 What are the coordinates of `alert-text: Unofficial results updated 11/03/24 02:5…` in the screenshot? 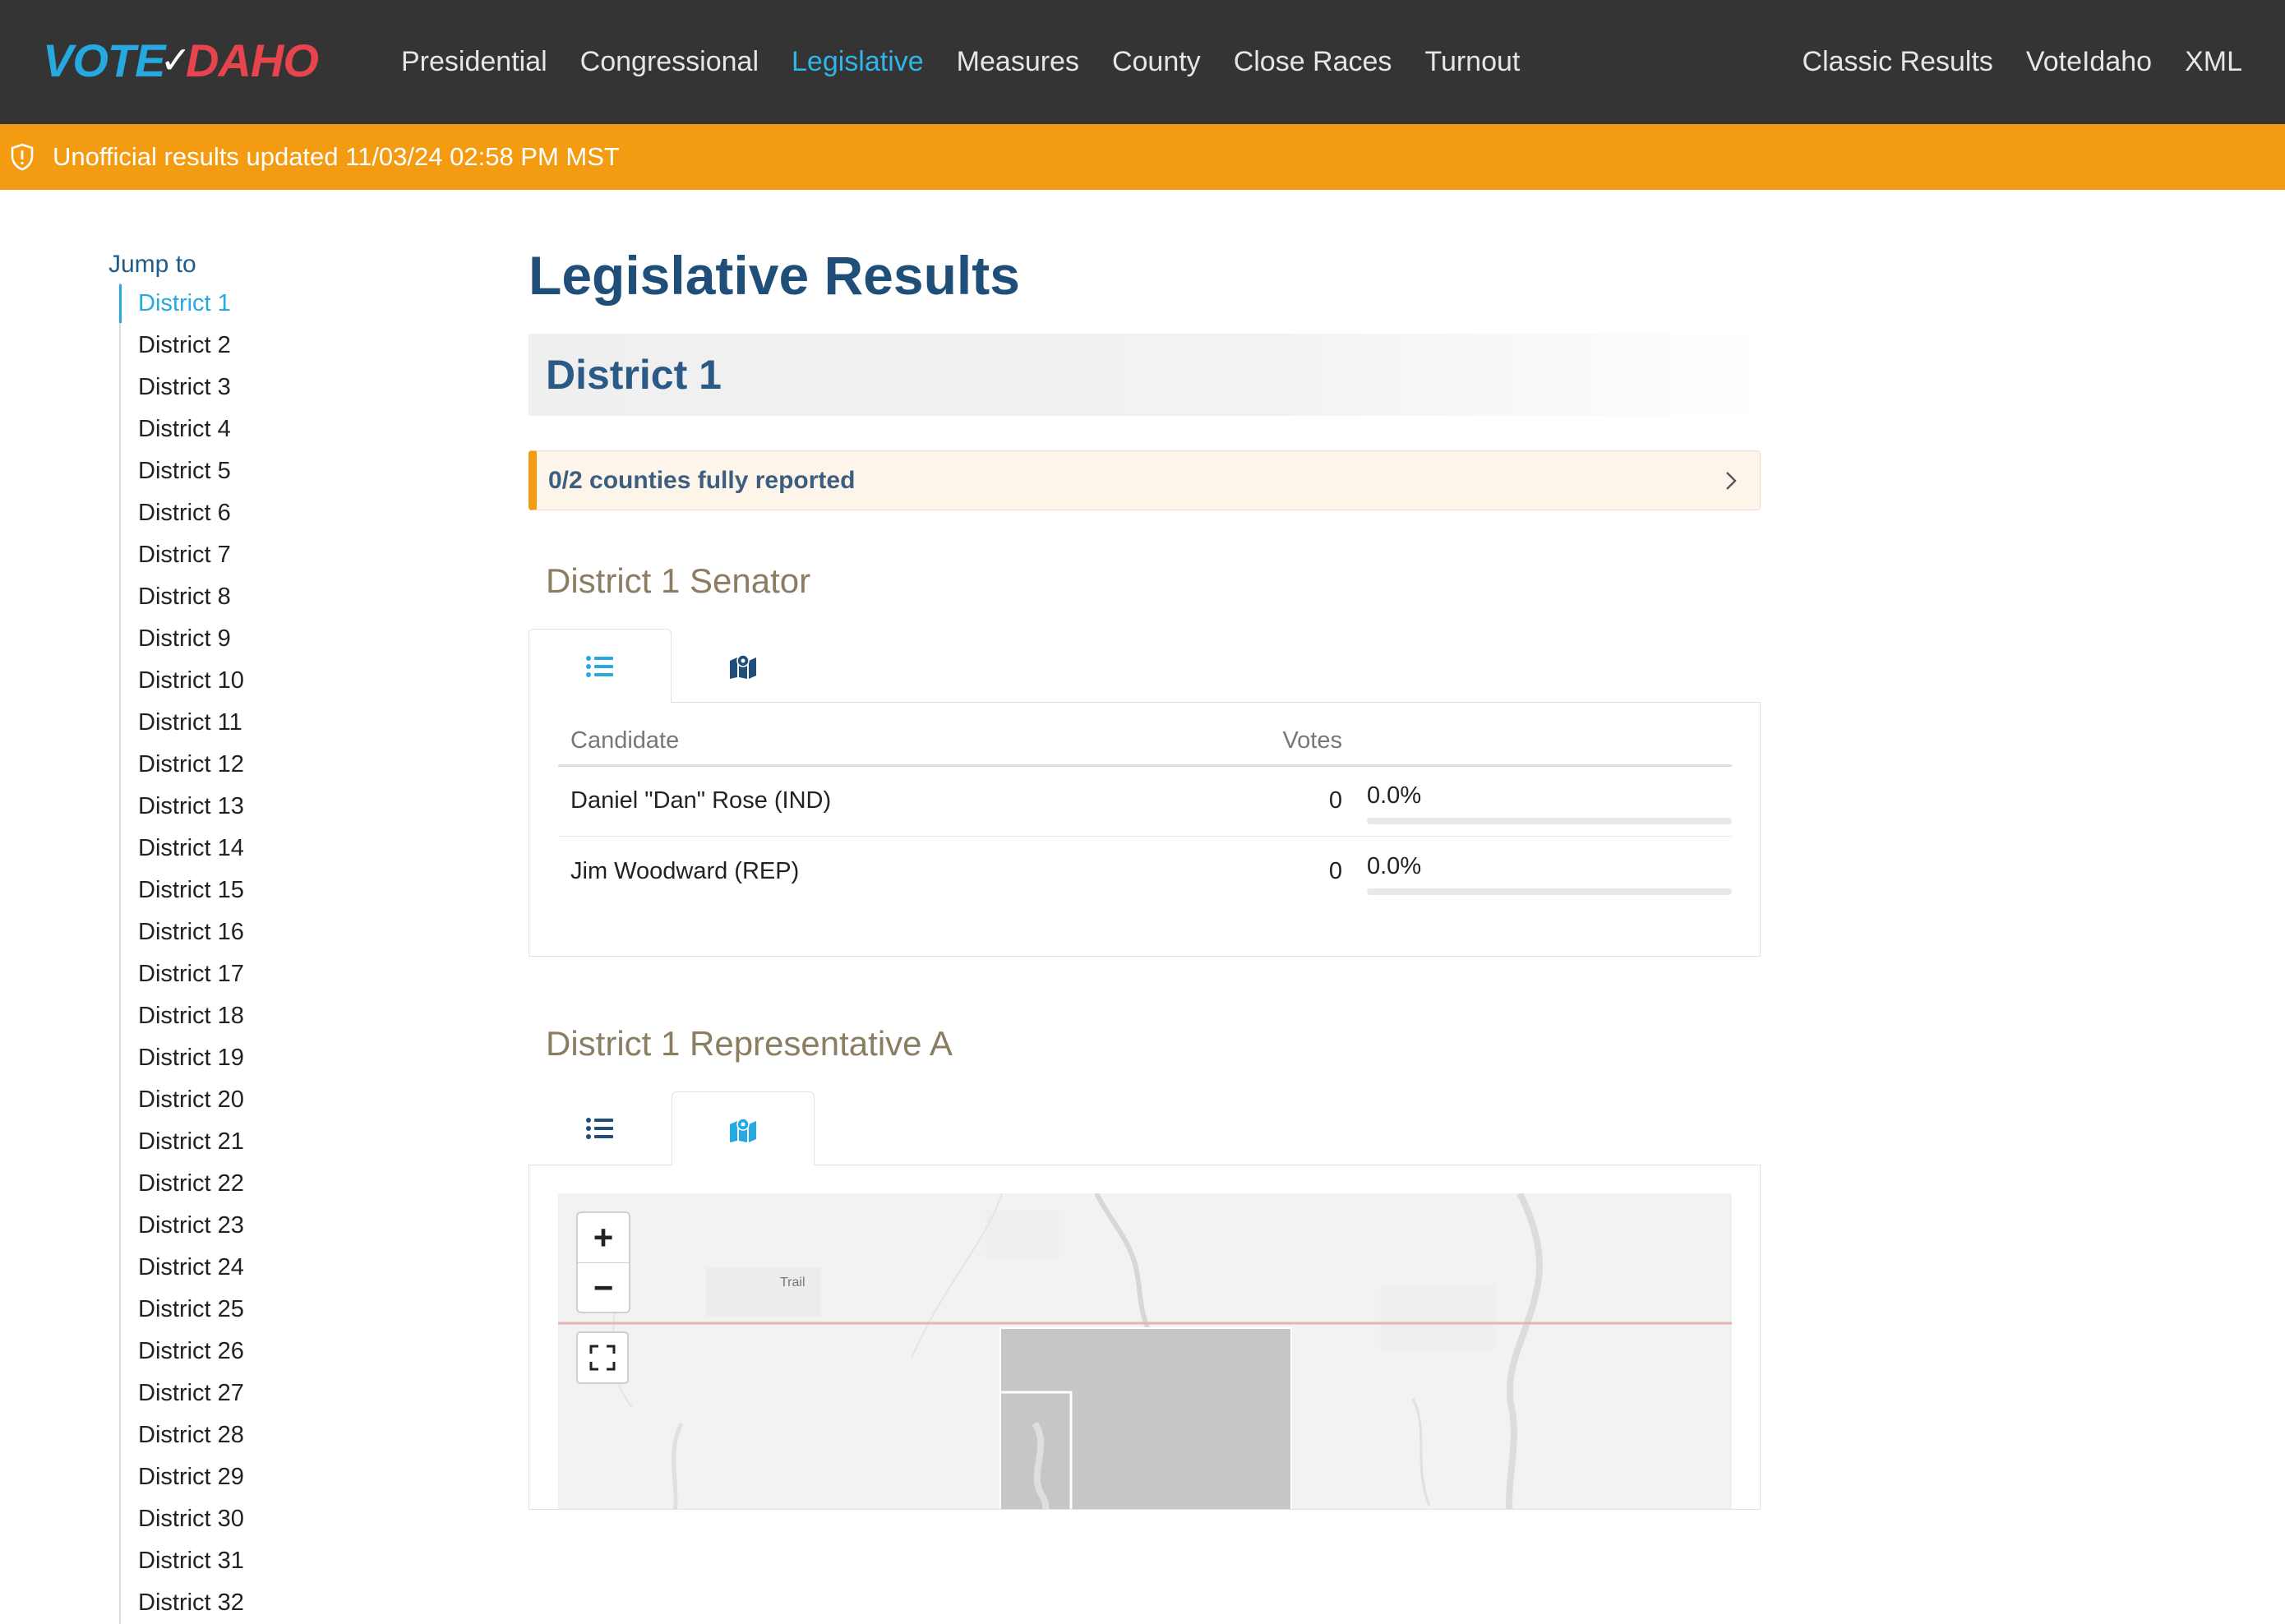 It's located at (336, 156).